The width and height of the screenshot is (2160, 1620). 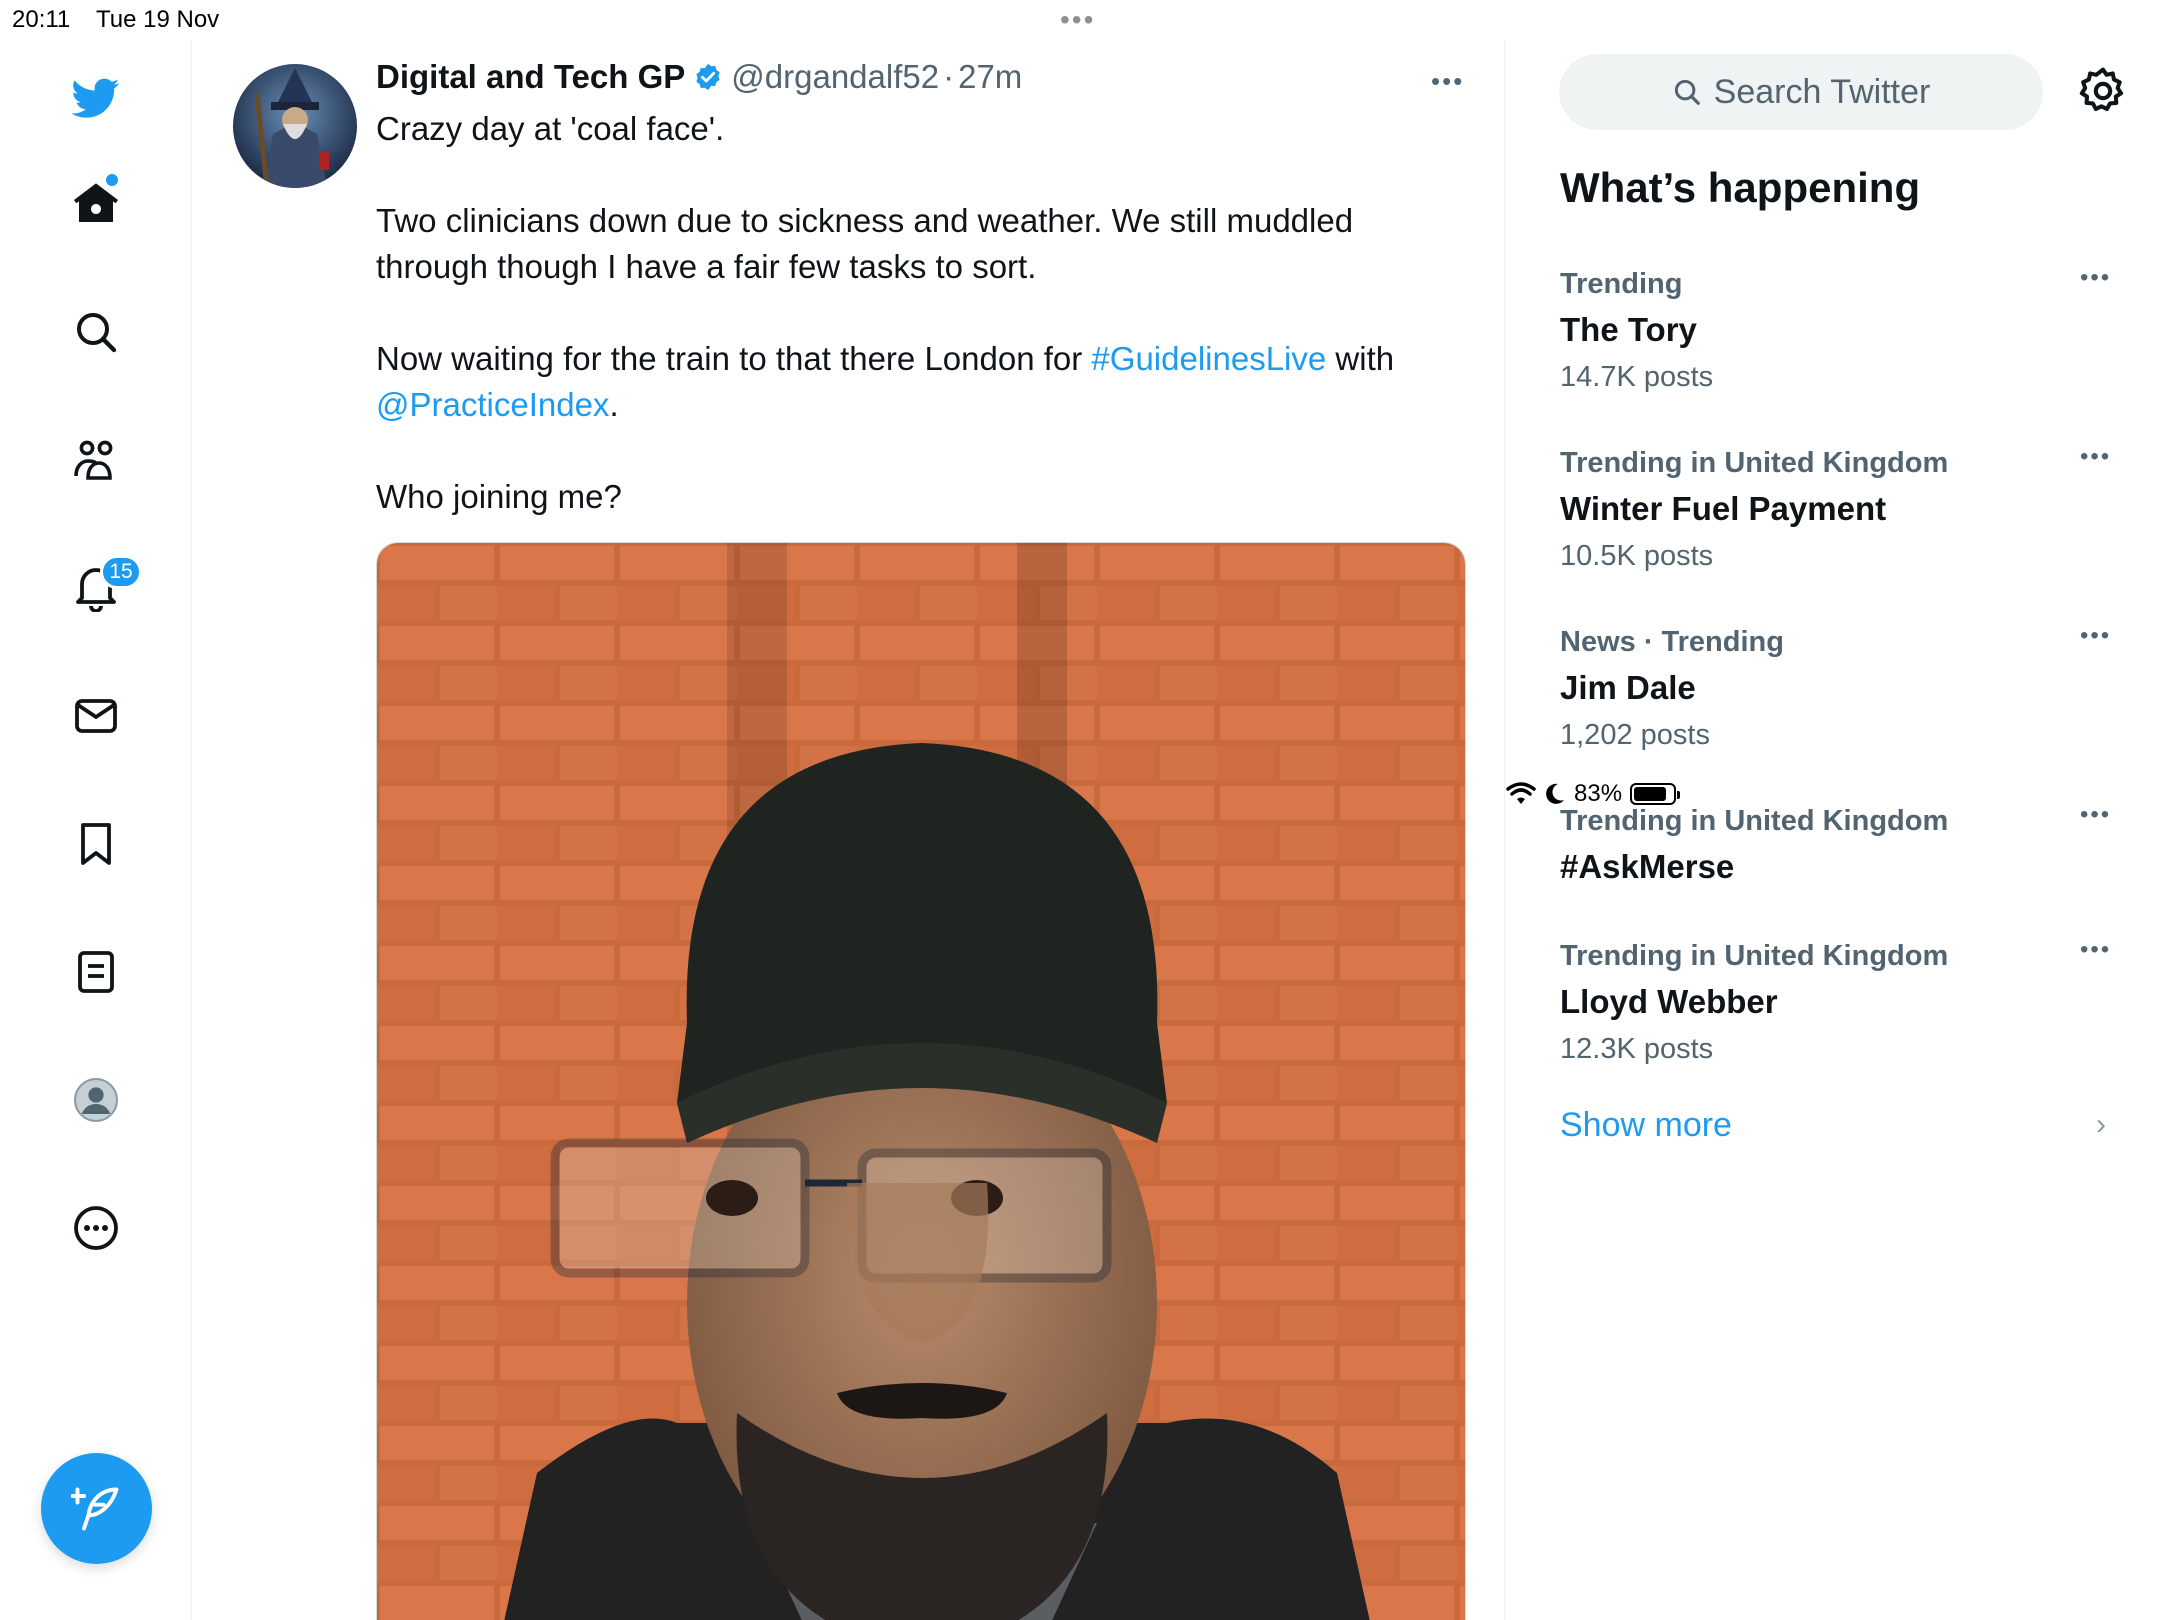 What do you see at coordinates (499, 496) in the screenshot?
I see `tweet-line: Who joining me?` at bounding box center [499, 496].